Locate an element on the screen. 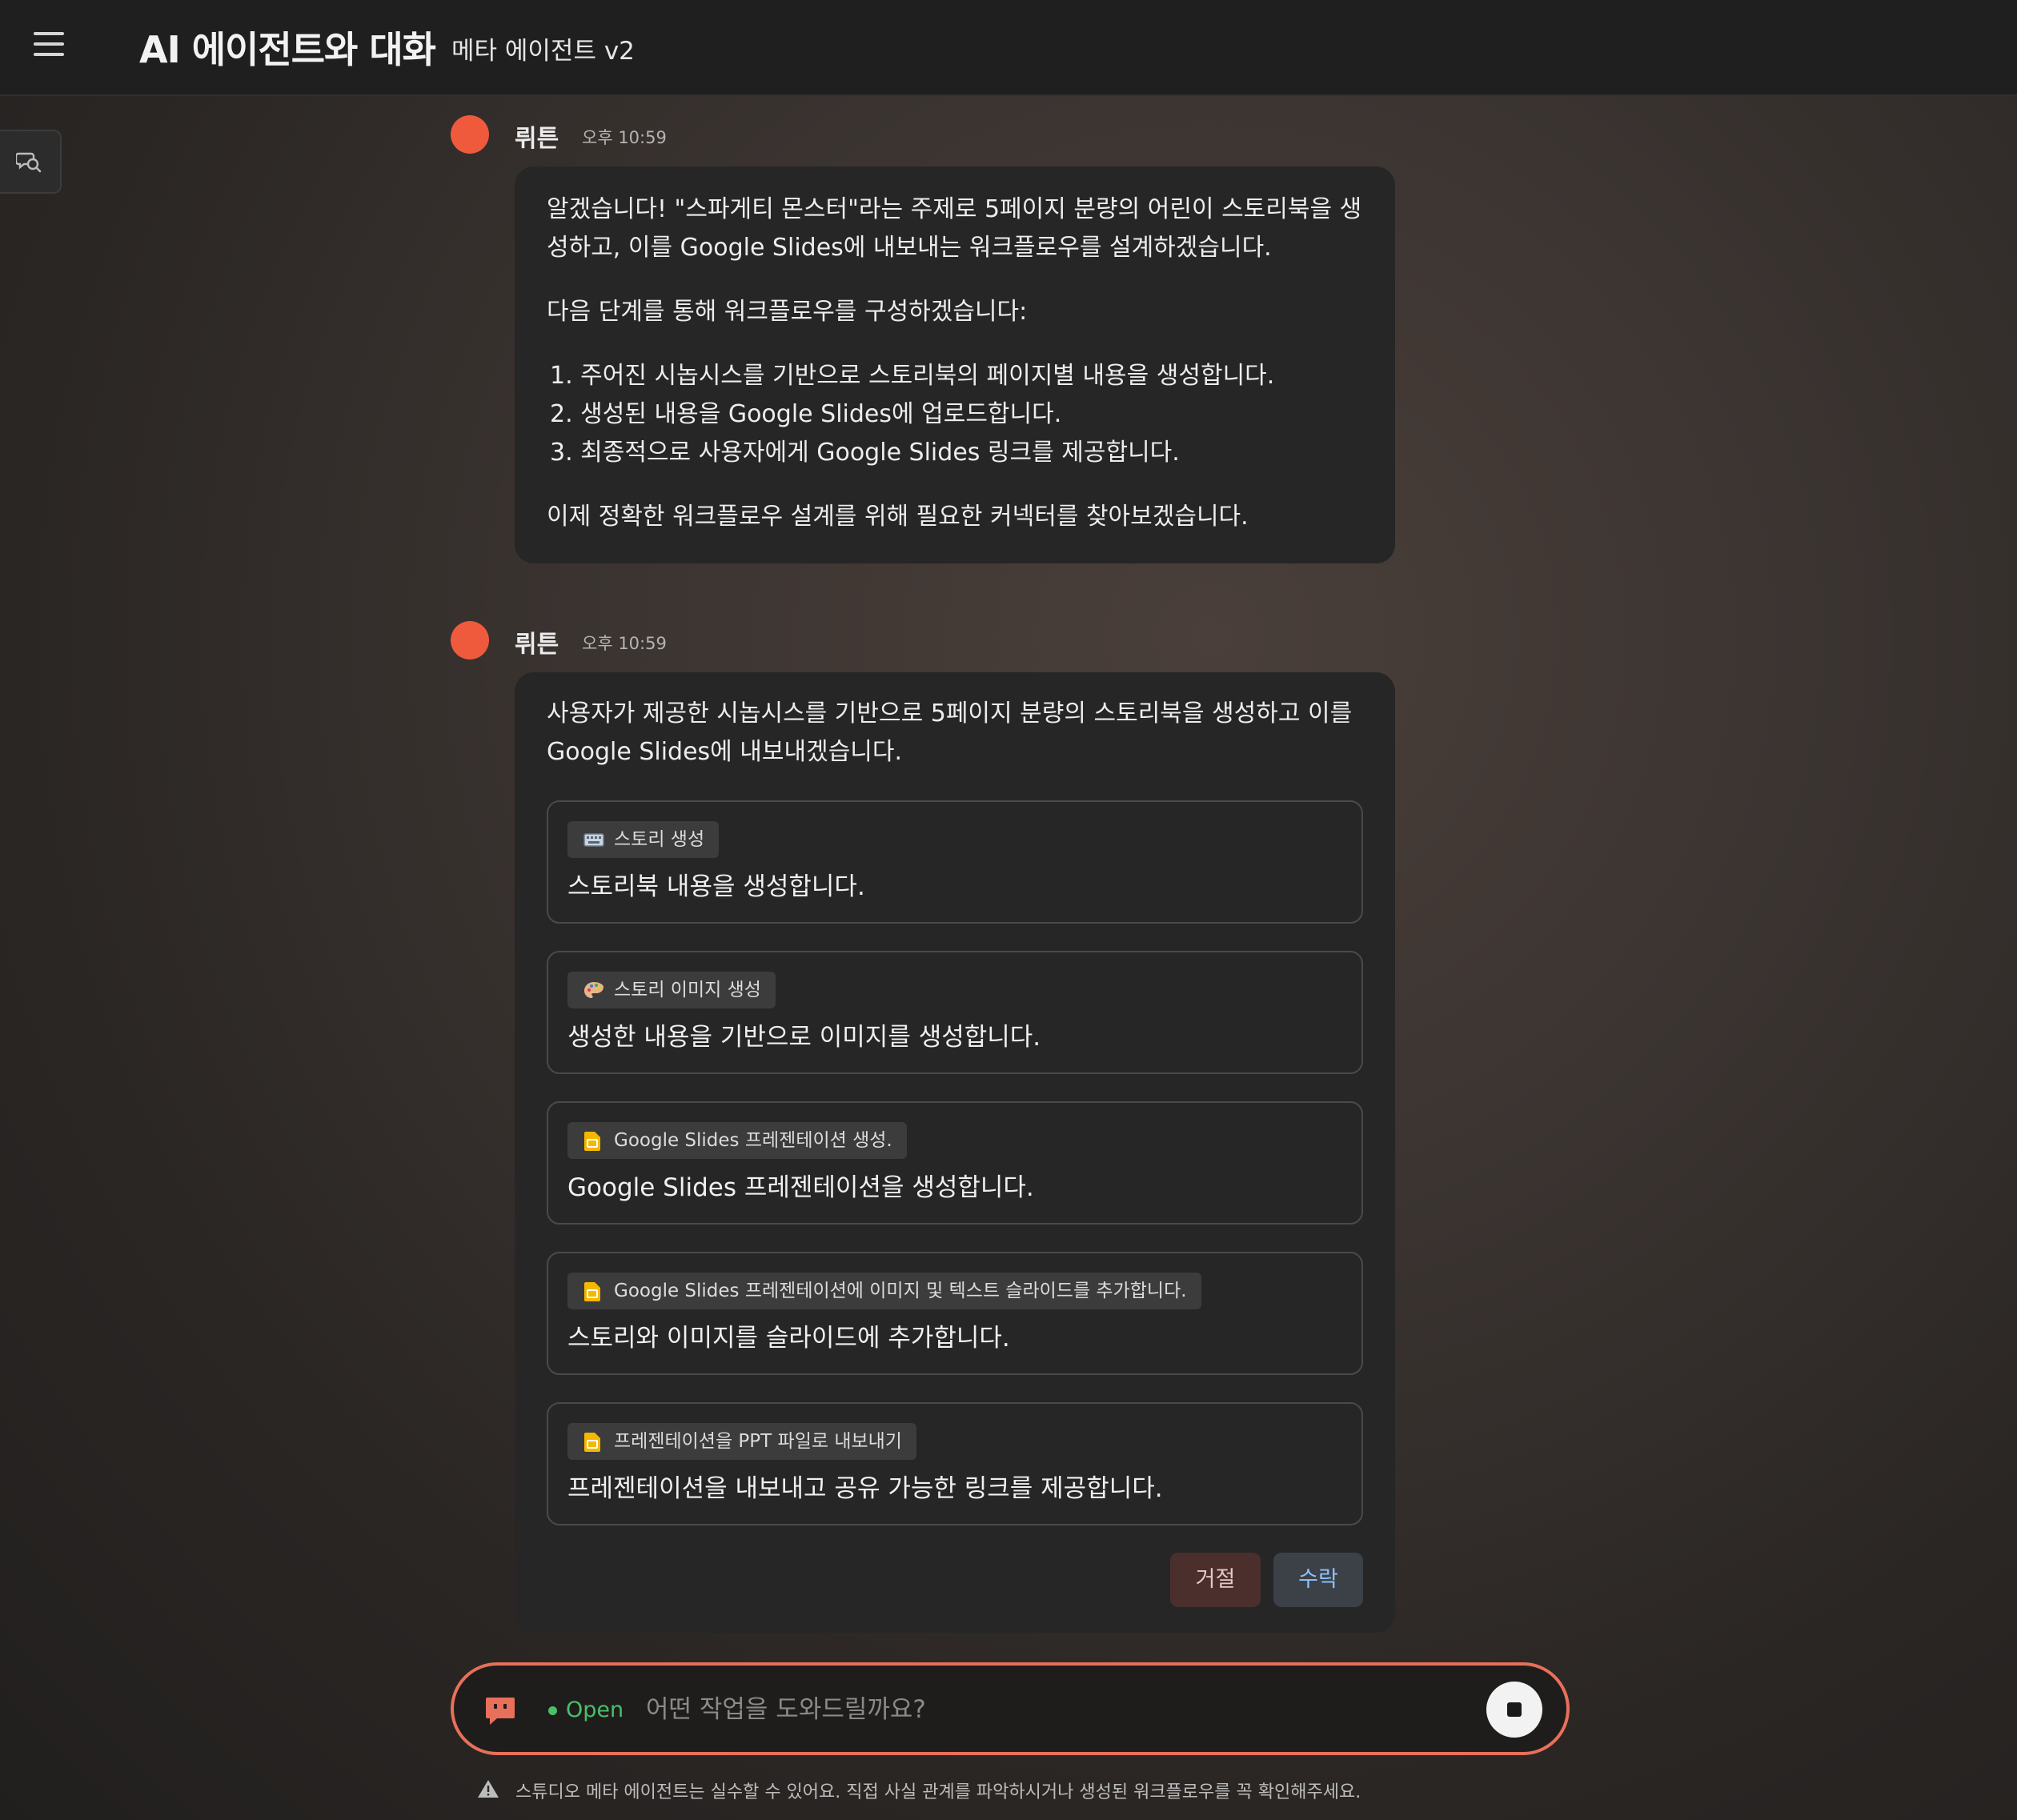  warning-icon is located at coordinates (488, 1789).